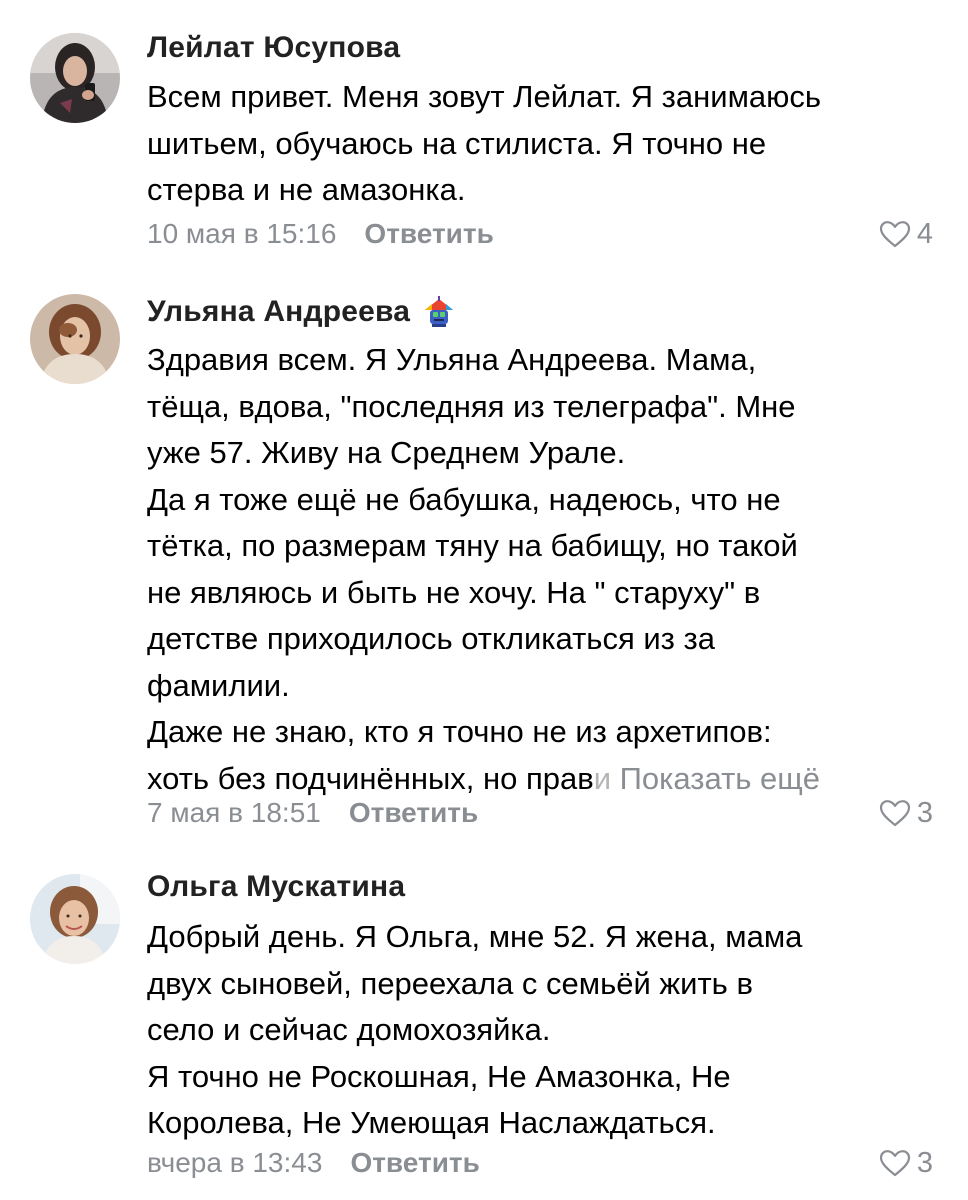 The width and height of the screenshot is (968, 1200). I want to click on comment-text-line: стерва и не амазонка., so click(306, 189).